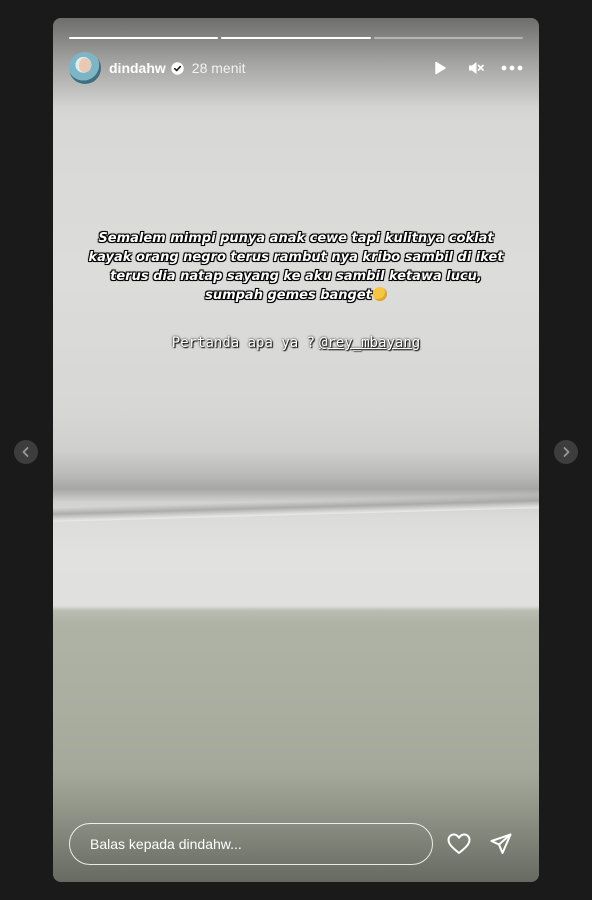  I want to click on play-icon, so click(440, 68).